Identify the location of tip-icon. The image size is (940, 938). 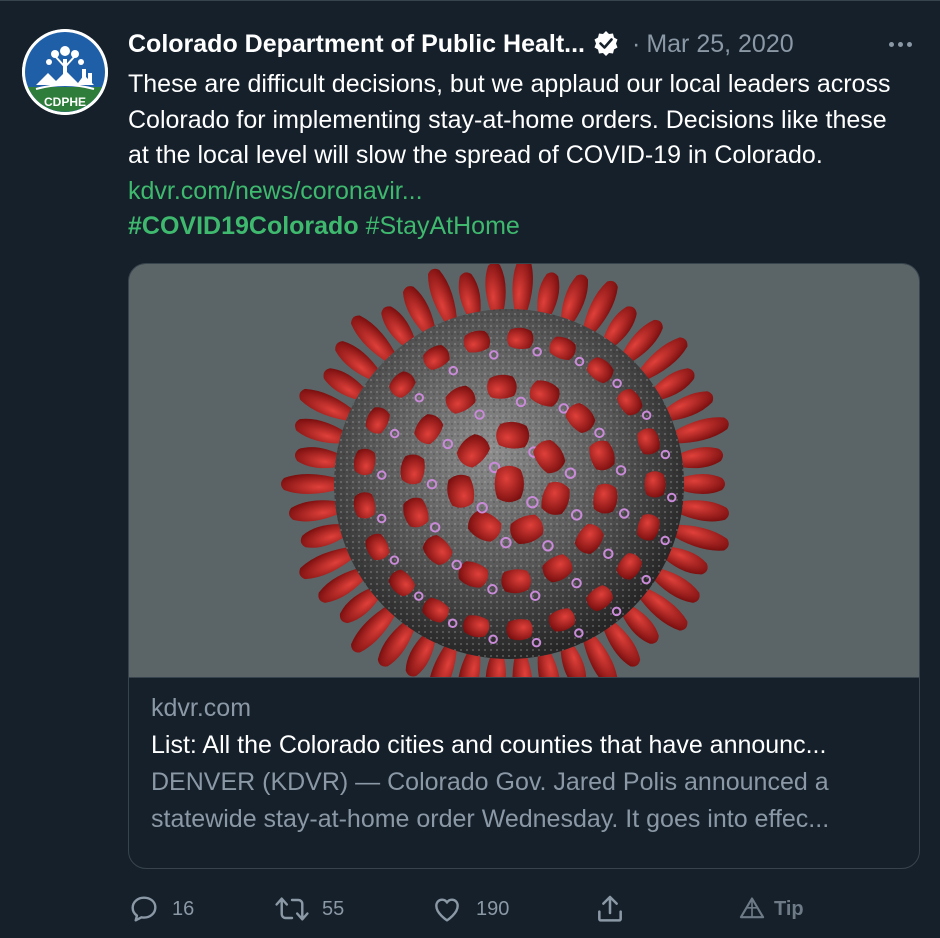
(752, 908).